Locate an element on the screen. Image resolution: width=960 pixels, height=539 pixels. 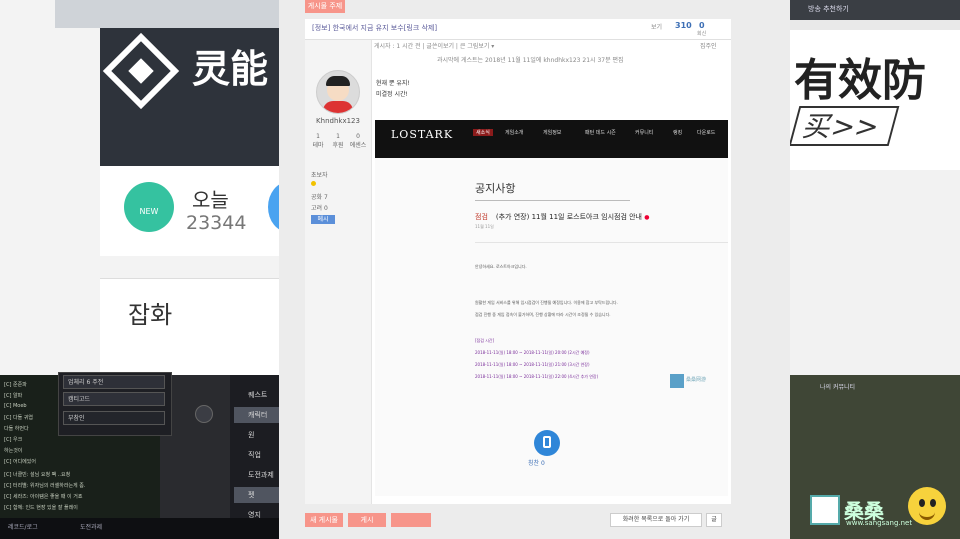
embed-nav-item: 랭킹 is located at coordinates (678, 133).